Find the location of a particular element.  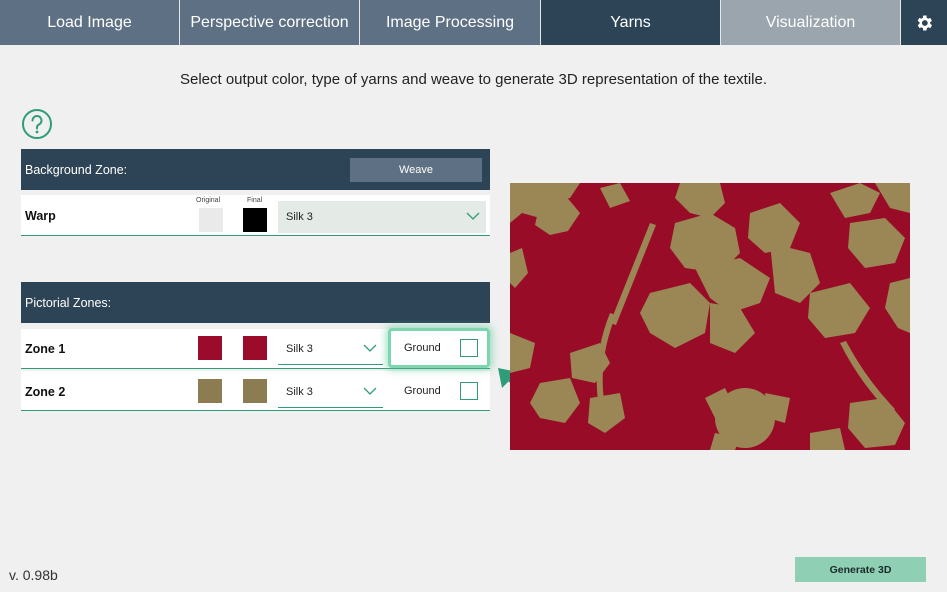

background-zone-title: Background Zone: is located at coordinates (76, 169).